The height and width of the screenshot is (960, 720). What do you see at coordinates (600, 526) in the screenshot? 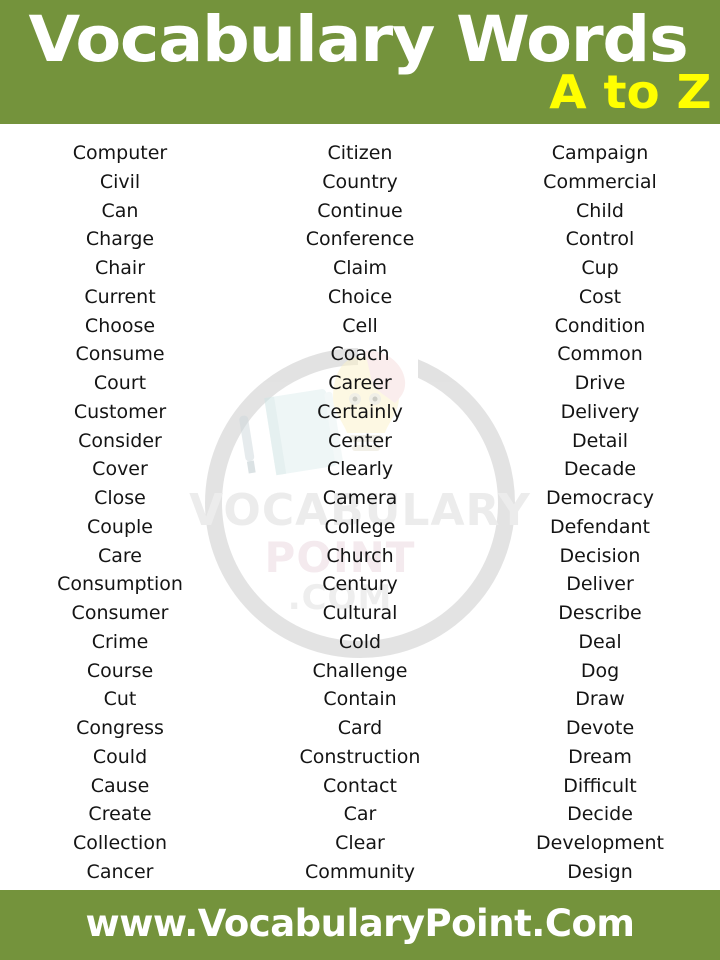
I see `word-item: Defendant` at bounding box center [600, 526].